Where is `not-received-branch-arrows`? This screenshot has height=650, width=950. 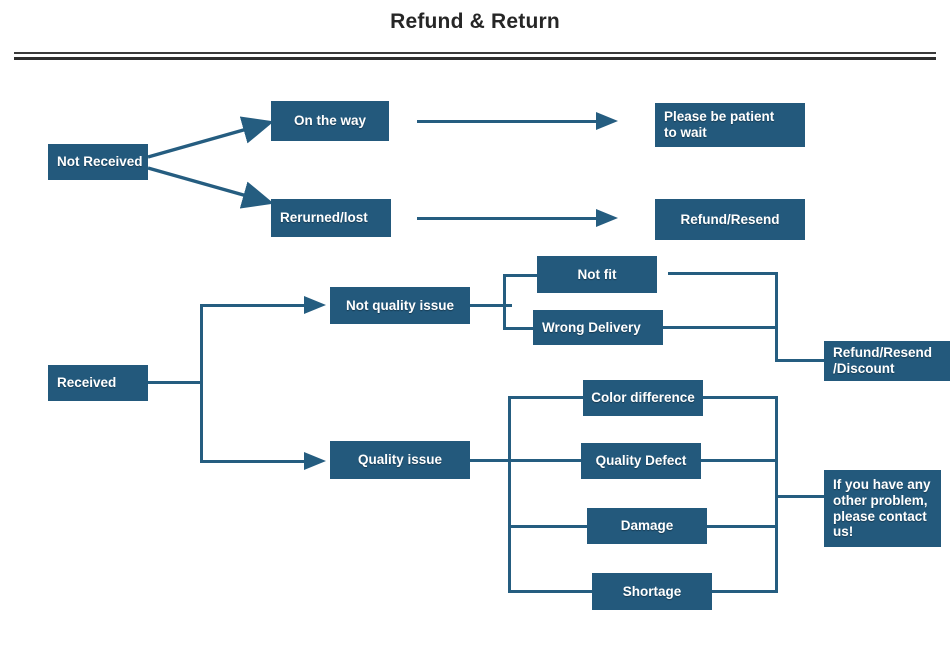 not-received-branch-arrows is located at coordinates (210, 162).